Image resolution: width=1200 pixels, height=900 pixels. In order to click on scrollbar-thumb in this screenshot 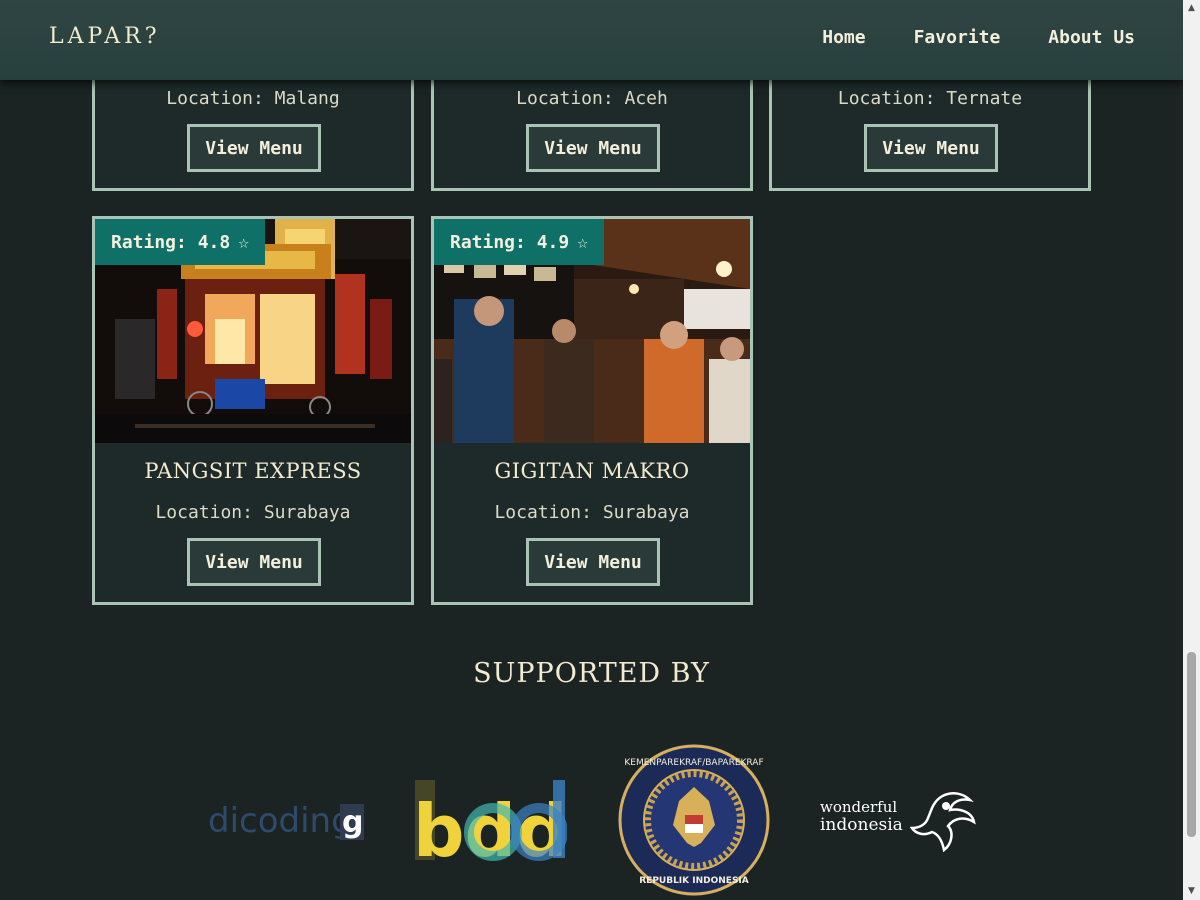, I will do `click(1191, 744)`.